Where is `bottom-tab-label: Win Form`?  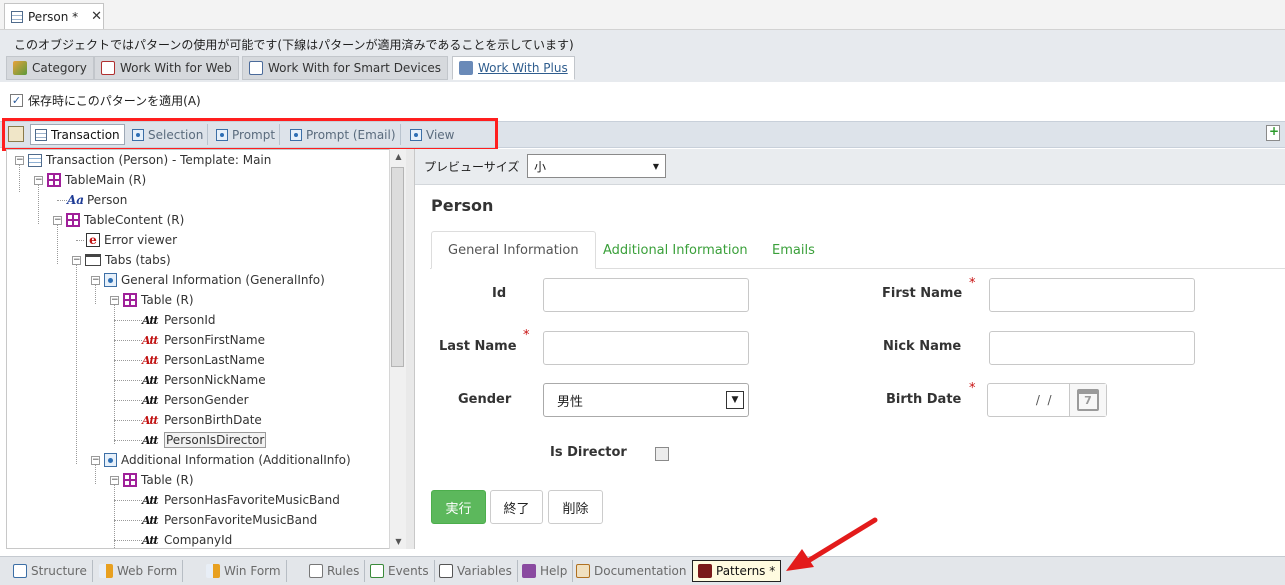 bottom-tab-label: Win Form is located at coordinates (252, 571).